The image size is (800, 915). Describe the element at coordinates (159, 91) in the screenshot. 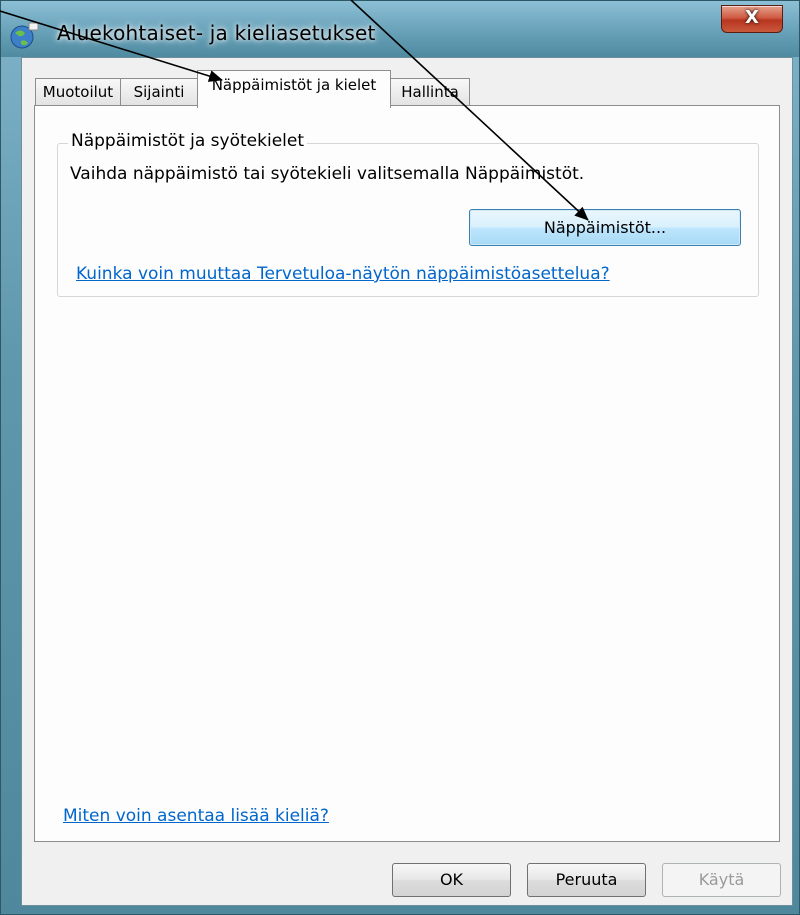

I see `tab-sijainti: Sijainti` at that location.